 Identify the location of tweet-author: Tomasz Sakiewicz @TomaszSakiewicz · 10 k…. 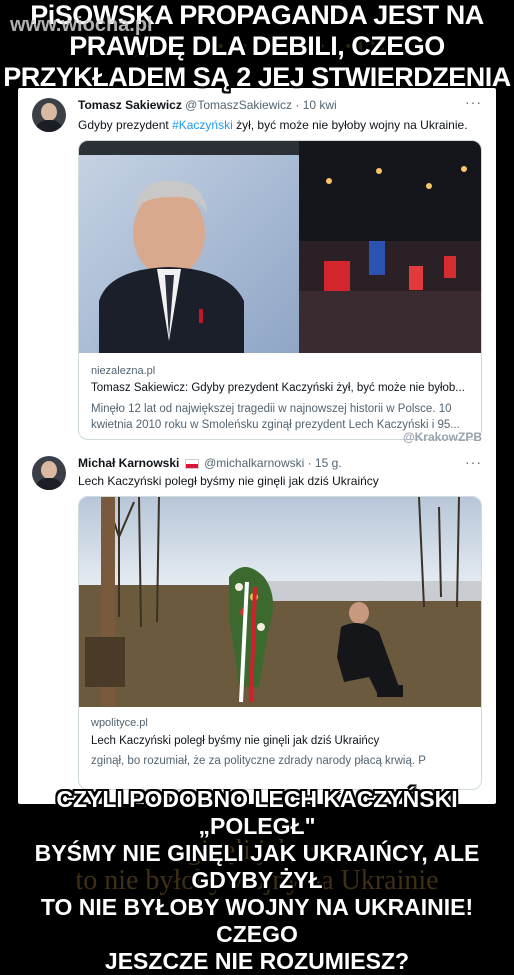
(207, 105).